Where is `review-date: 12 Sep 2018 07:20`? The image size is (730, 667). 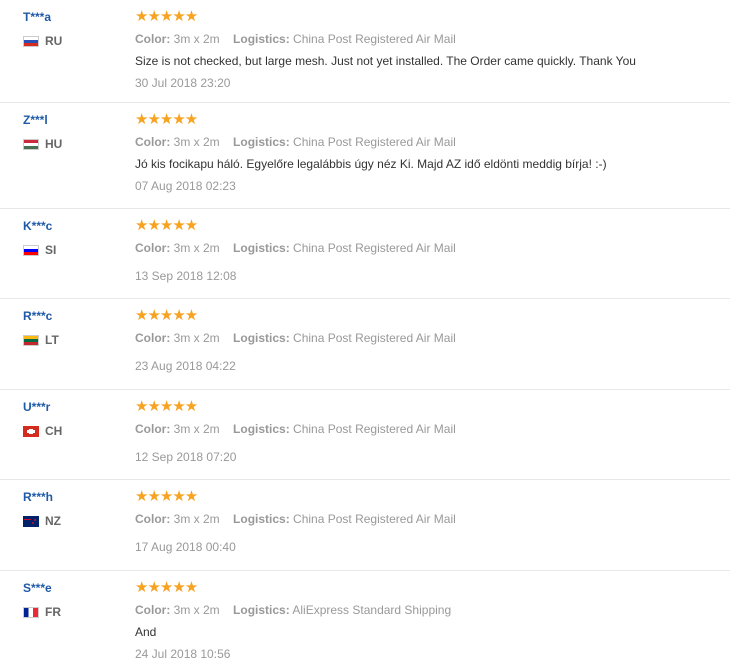 review-date: 12 Sep 2018 07:20 is located at coordinates (186, 457).